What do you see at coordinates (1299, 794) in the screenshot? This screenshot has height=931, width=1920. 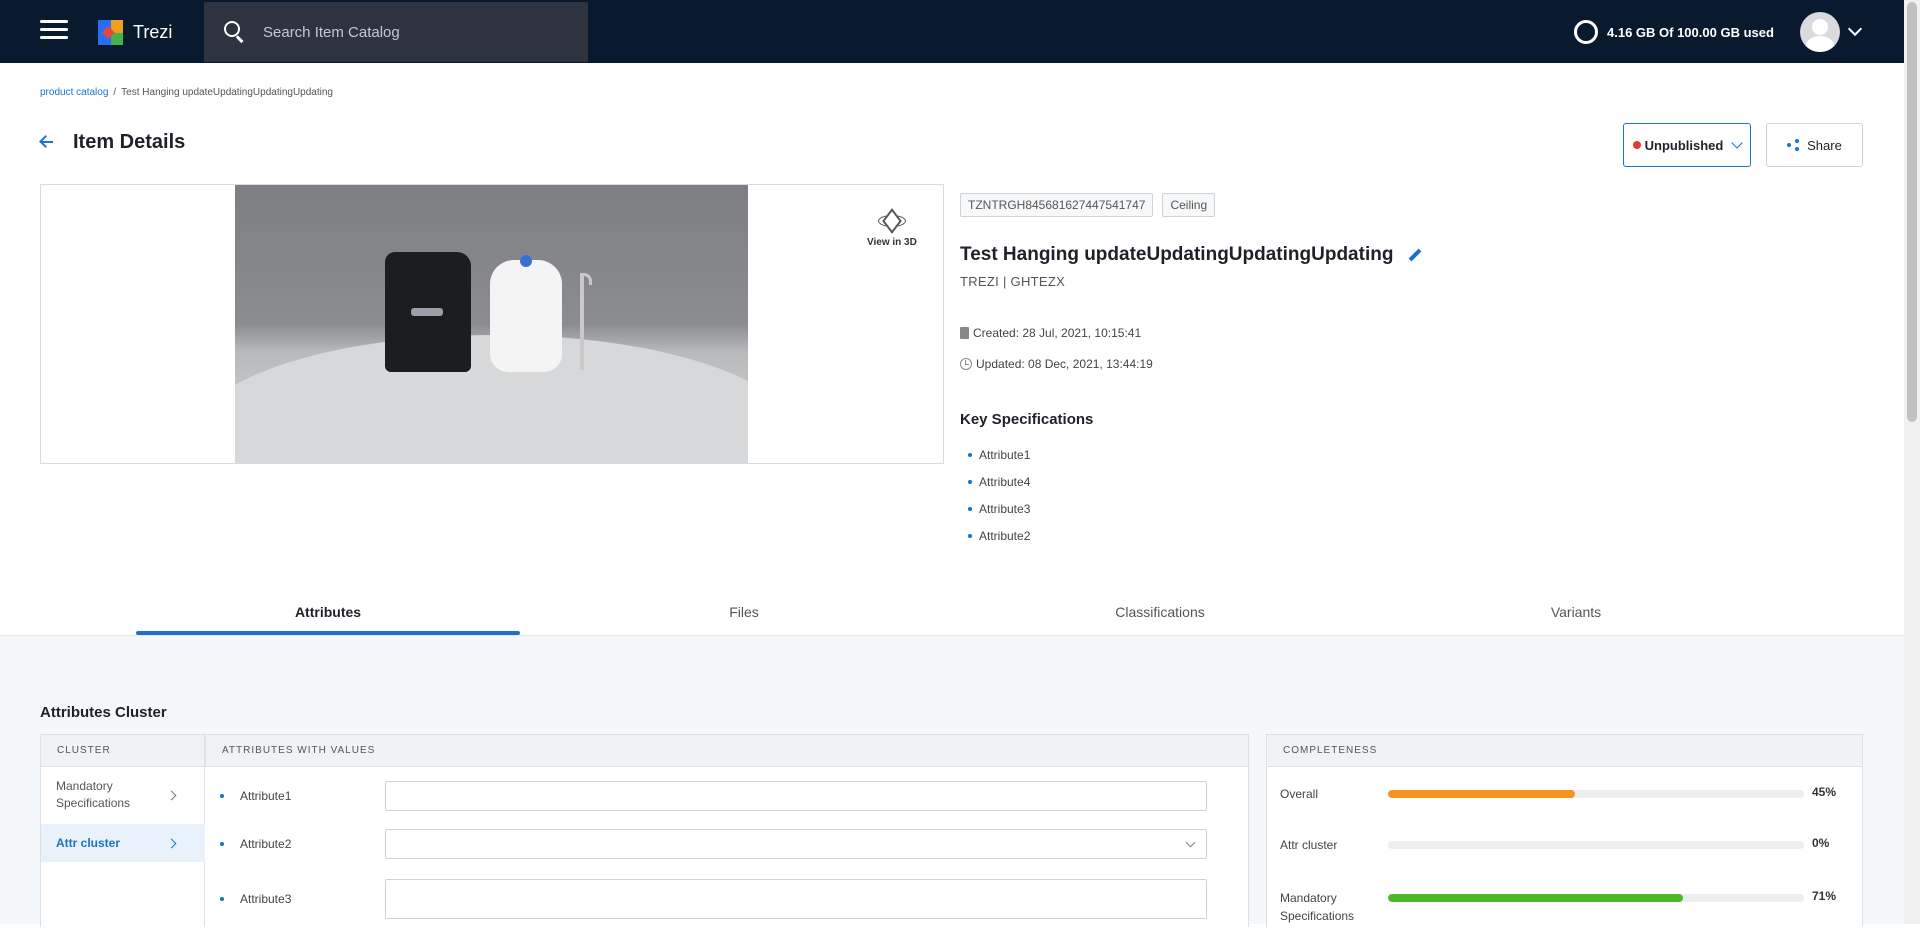 I see `completeness-label: Overall` at bounding box center [1299, 794].